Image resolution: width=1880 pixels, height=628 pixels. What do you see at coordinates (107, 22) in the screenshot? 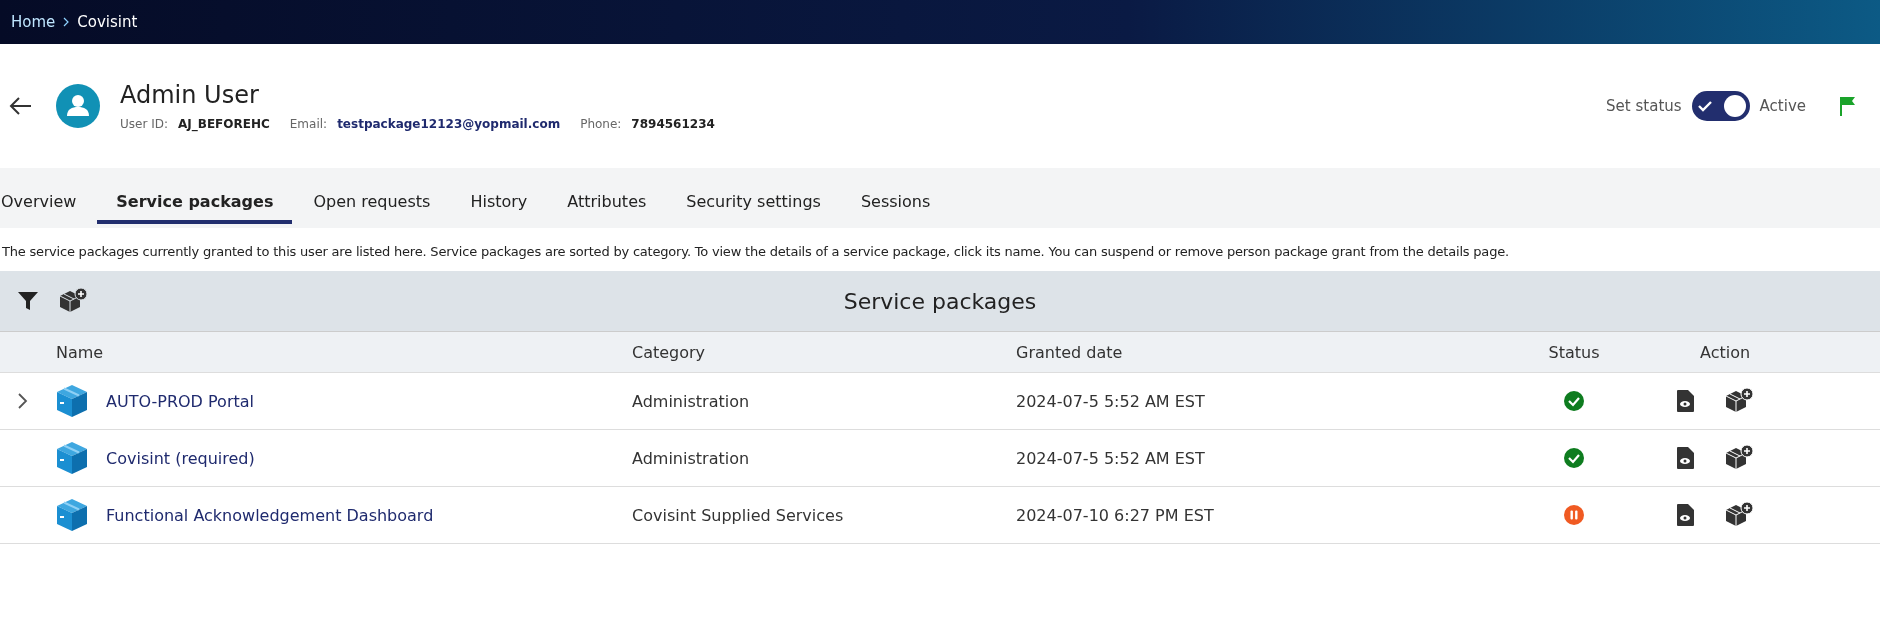
I see `breadcrumb-current: Covisint` at bounding box center [107, 22].